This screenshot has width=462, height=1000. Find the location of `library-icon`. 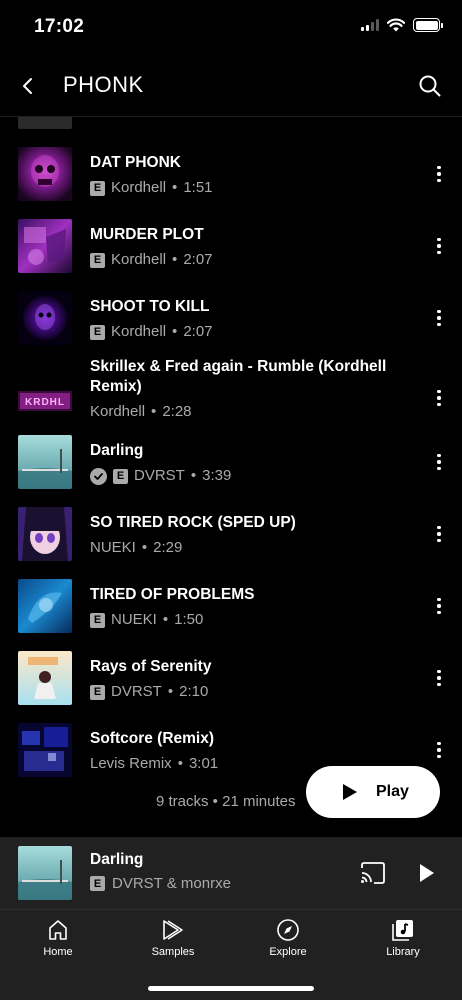

library-icon is located at coordinates (403, 930).